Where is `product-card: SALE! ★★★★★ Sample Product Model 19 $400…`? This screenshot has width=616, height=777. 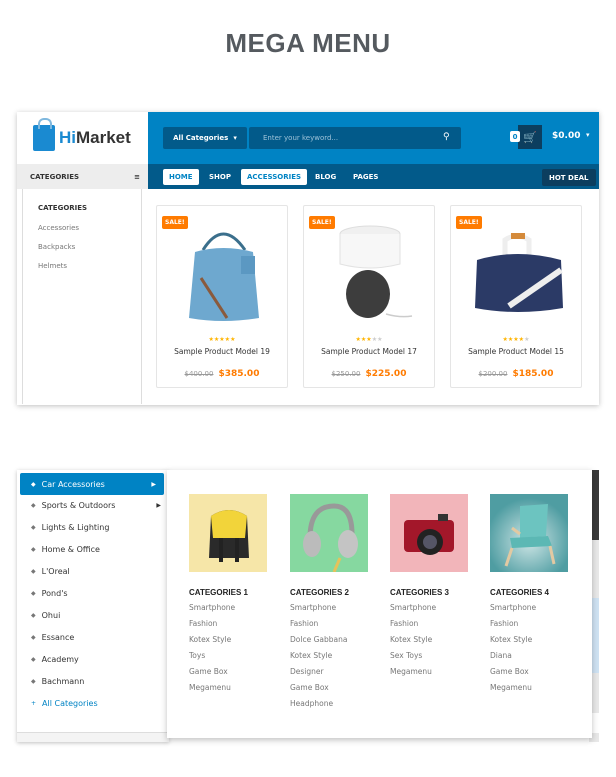 product-card: SALE! ★★★★★ Sample Product Model 19 $400… is located at coordinates (222, 296).